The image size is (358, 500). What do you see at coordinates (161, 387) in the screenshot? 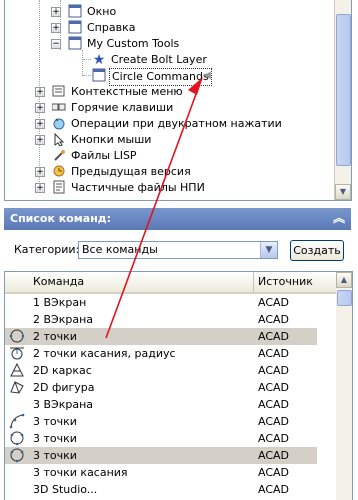
I see `command-row: 2D фигура ACAD` at bounding box center [161, 387].